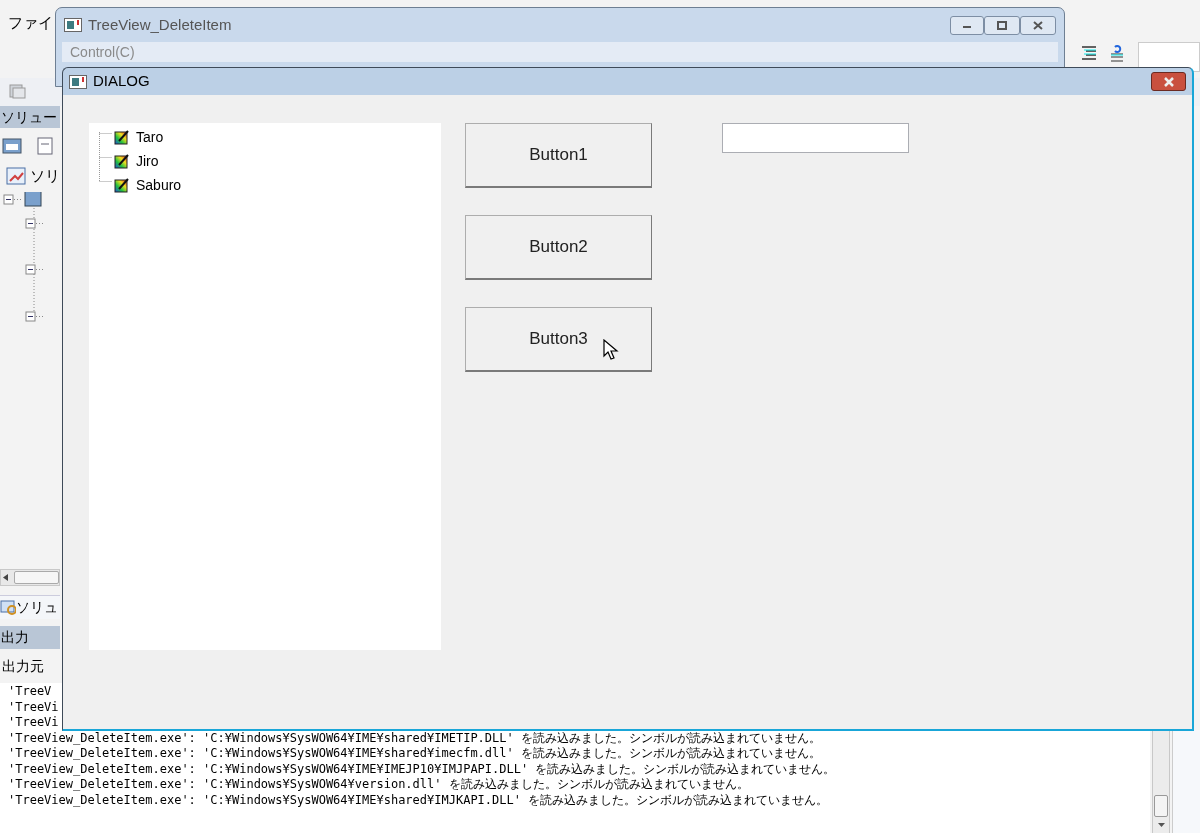  What do you see at coordinates (30, 637) in the screenshot?
I see `panel-header: 出力` at bounding box center [30, 637].